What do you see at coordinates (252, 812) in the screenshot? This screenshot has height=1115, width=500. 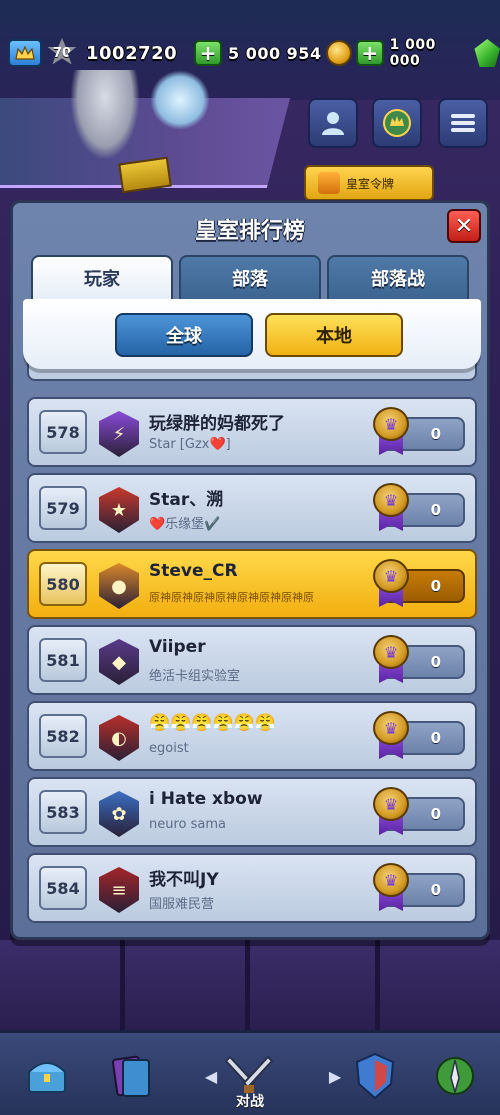 I see `table-row: 583 ✿ i Hate xbow neuro sama 0 ♛` at bounding box center [252, 812].